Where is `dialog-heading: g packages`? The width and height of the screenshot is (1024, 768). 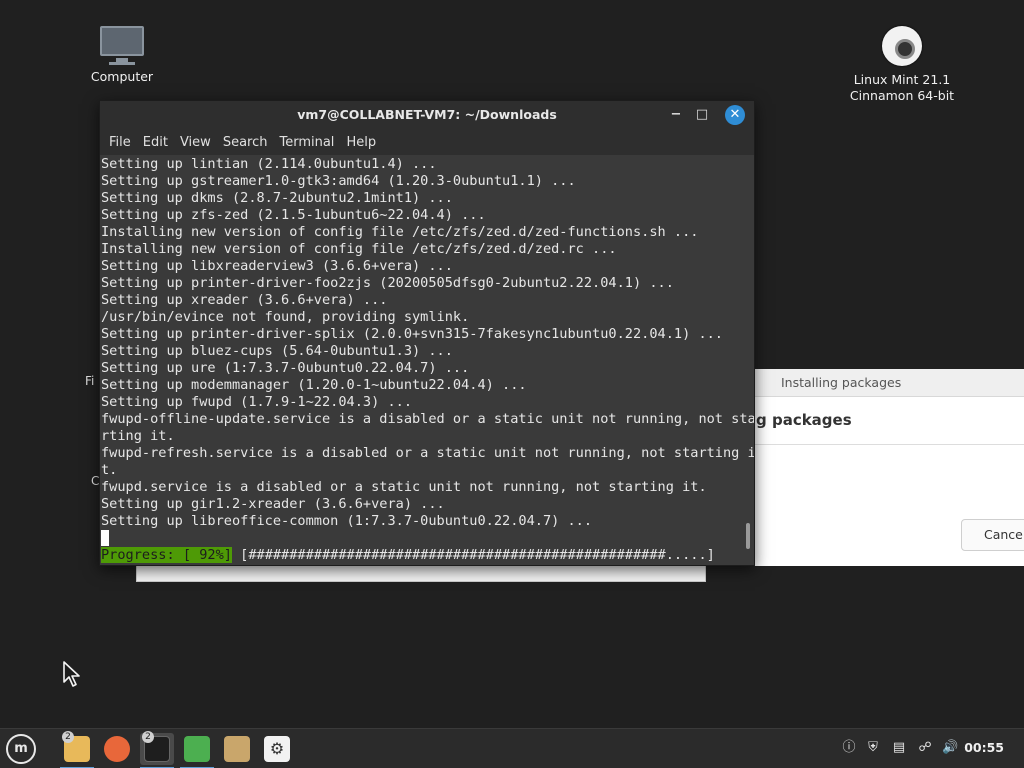
dialog-heading: g packages is located at coordinates (804, 420).